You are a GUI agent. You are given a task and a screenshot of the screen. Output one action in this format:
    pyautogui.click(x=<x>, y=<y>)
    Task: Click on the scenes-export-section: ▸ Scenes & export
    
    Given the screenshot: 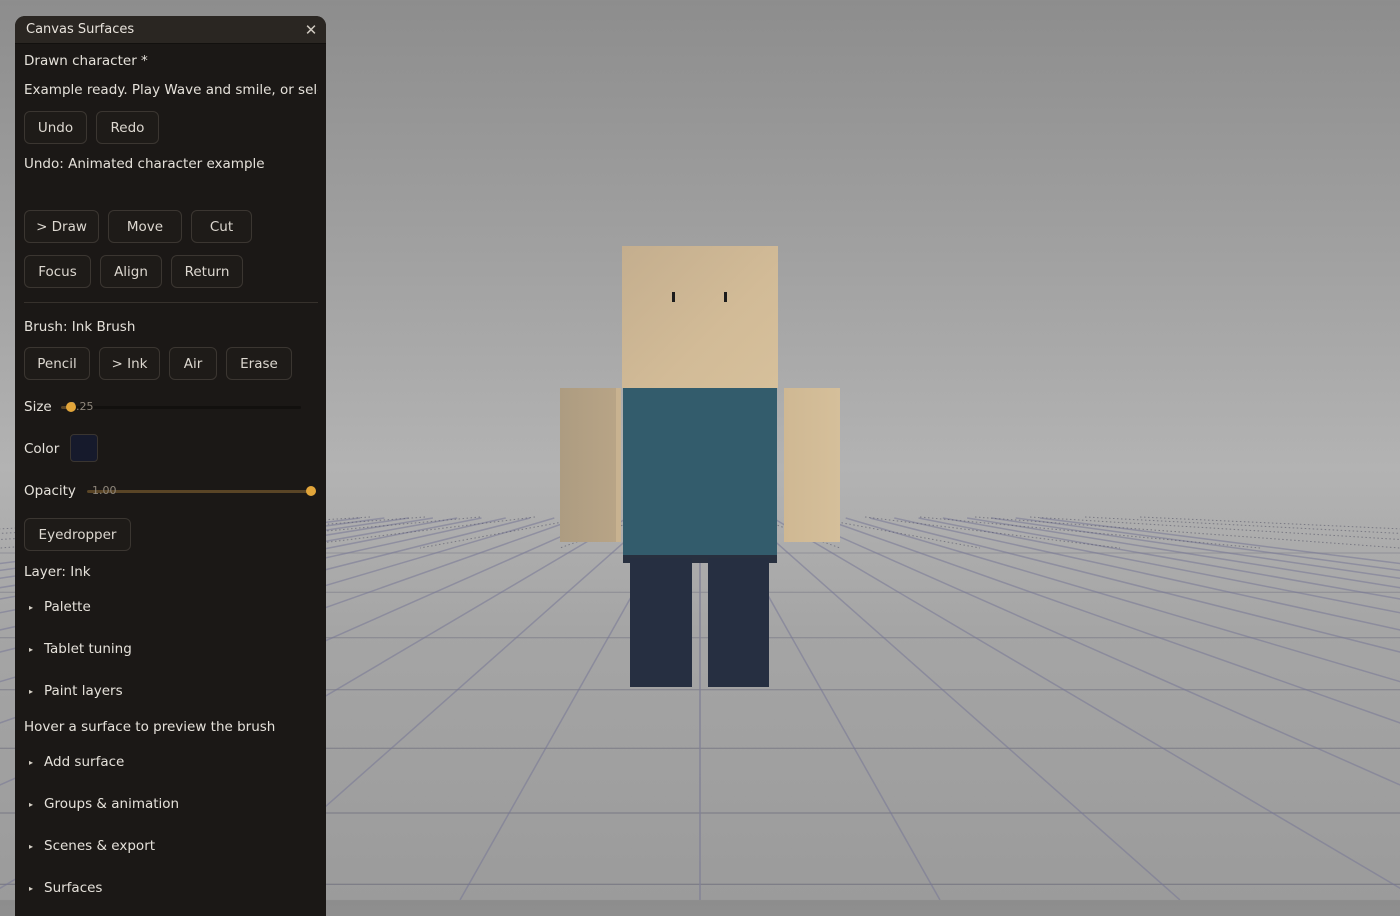 What is the action you would take?
    pyautogui.click(x=92, y=846)
    